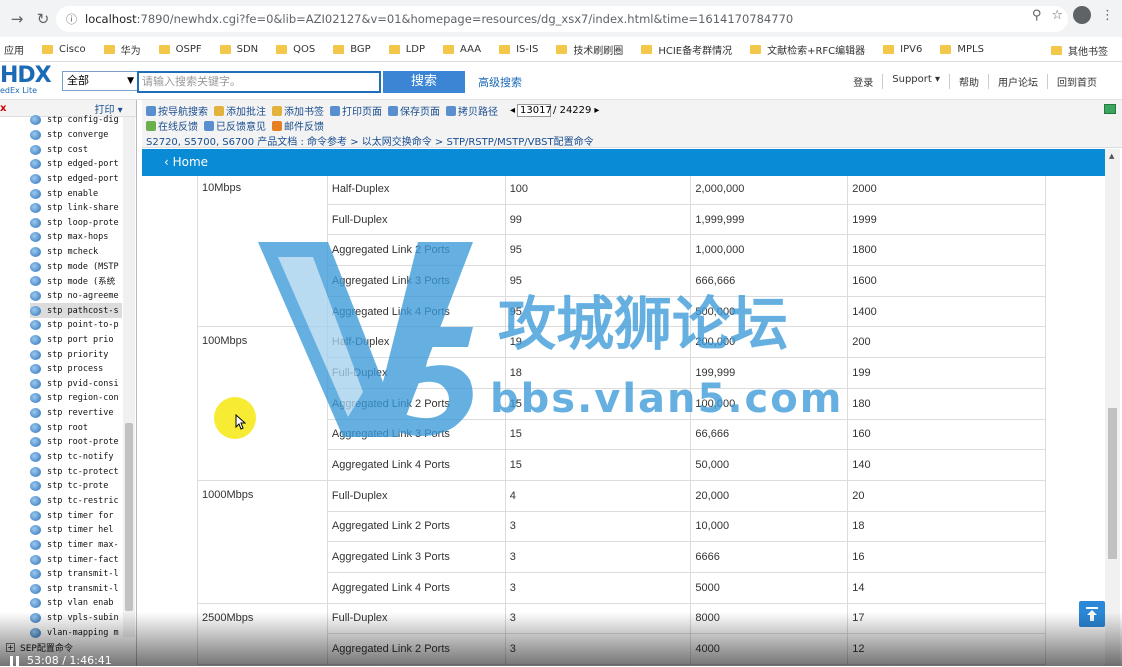 Image resolution: width=1122 pixels, height=667 pixels. What do you see at coordinates (180, 49) in the screenshot?
I see `bookmark-item: OSPF` at bounding box center [180, 49].